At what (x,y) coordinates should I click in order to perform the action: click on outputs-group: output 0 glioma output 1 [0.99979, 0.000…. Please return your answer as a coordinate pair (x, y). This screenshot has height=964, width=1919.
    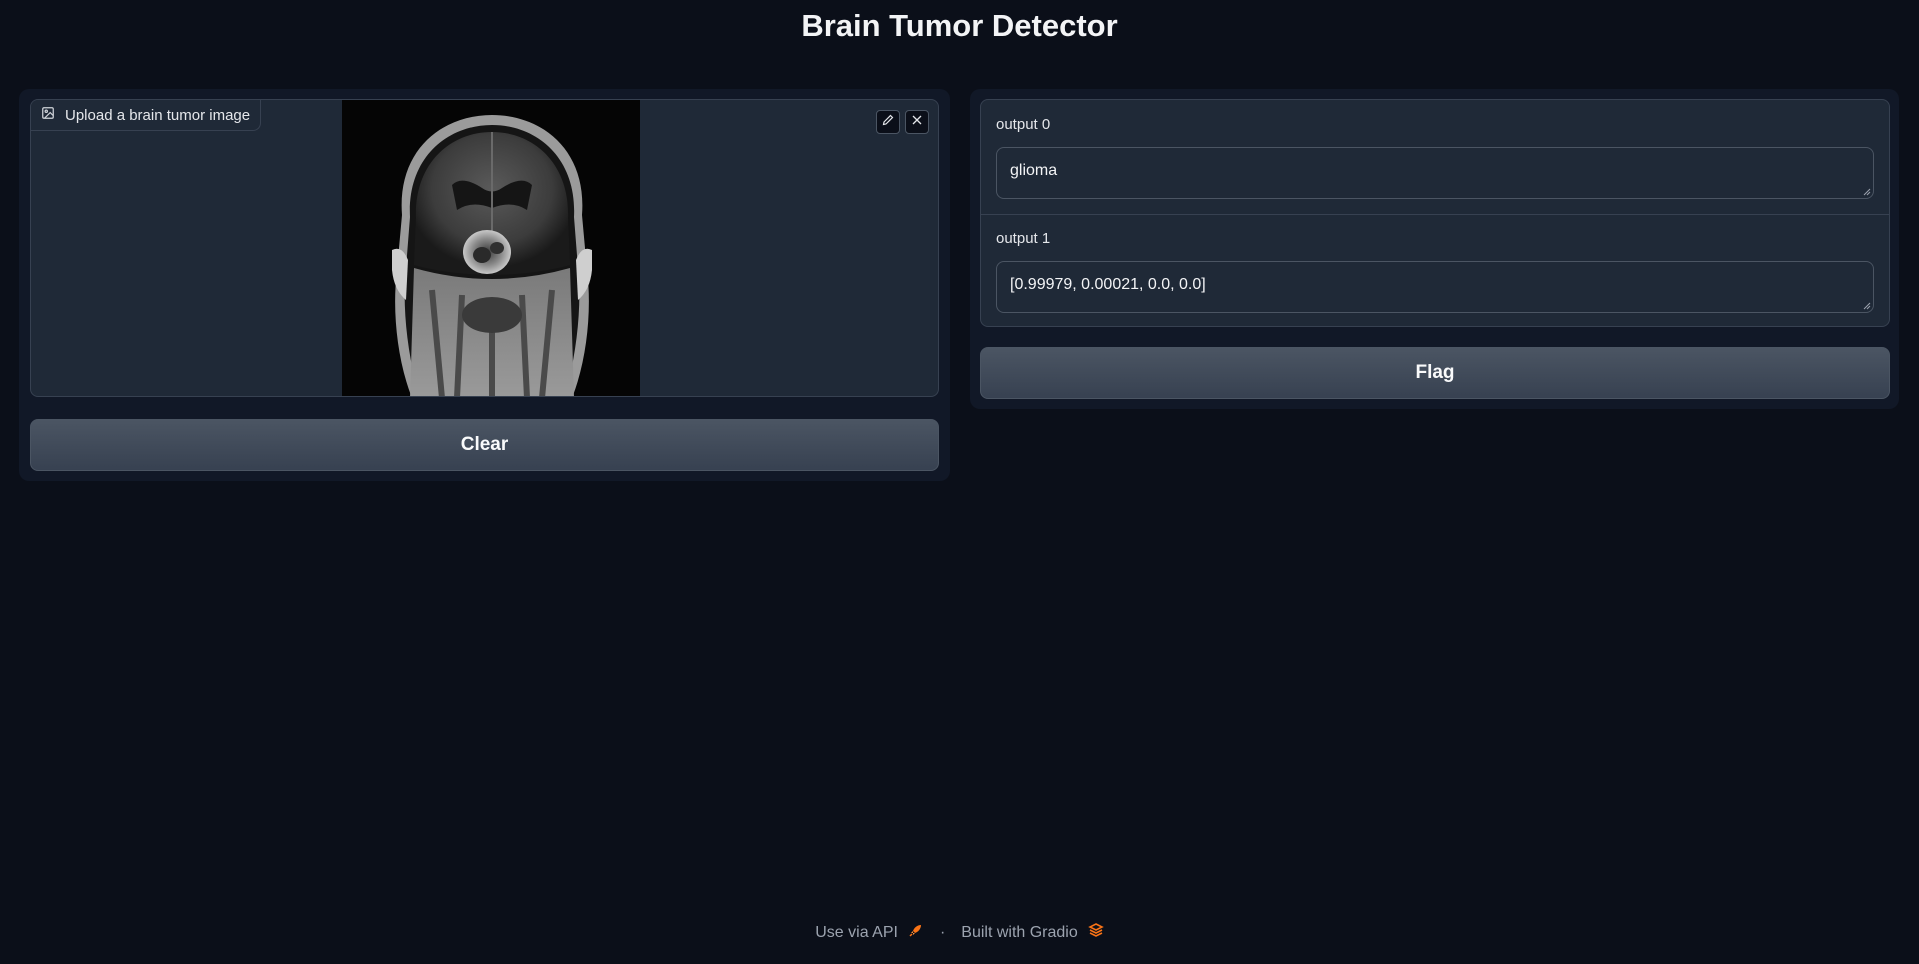
    Looking at the image, I should click on (1435, 213).